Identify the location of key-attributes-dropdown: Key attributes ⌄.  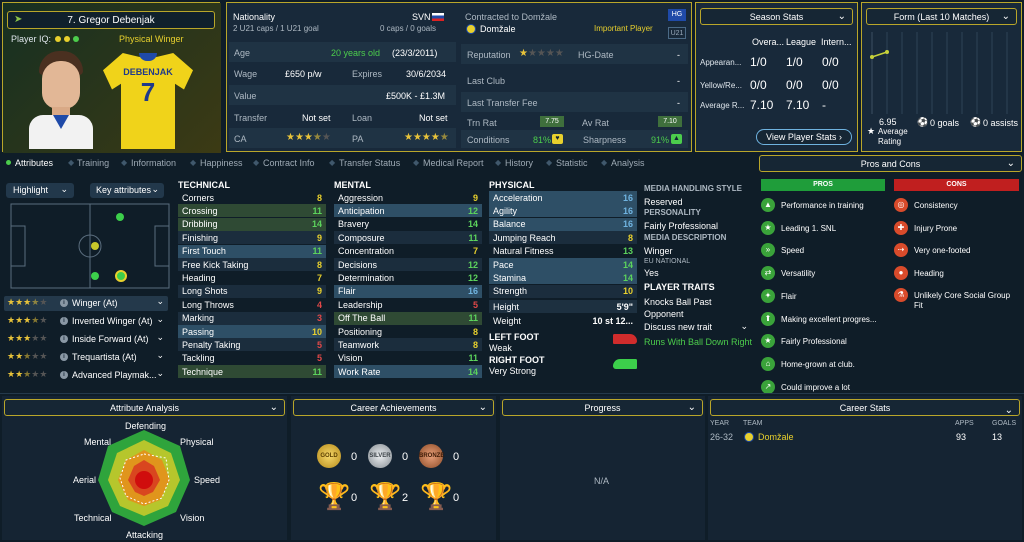
(127, 190).